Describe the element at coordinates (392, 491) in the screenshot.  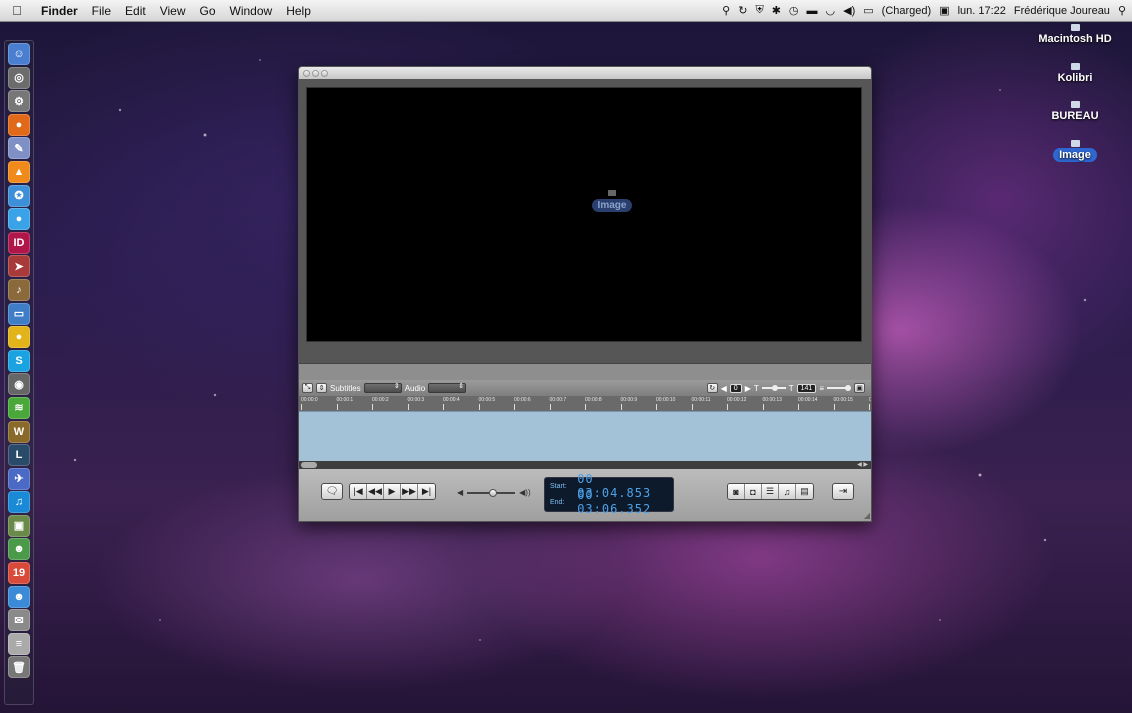
I see `play-icon: ▶` at that location.